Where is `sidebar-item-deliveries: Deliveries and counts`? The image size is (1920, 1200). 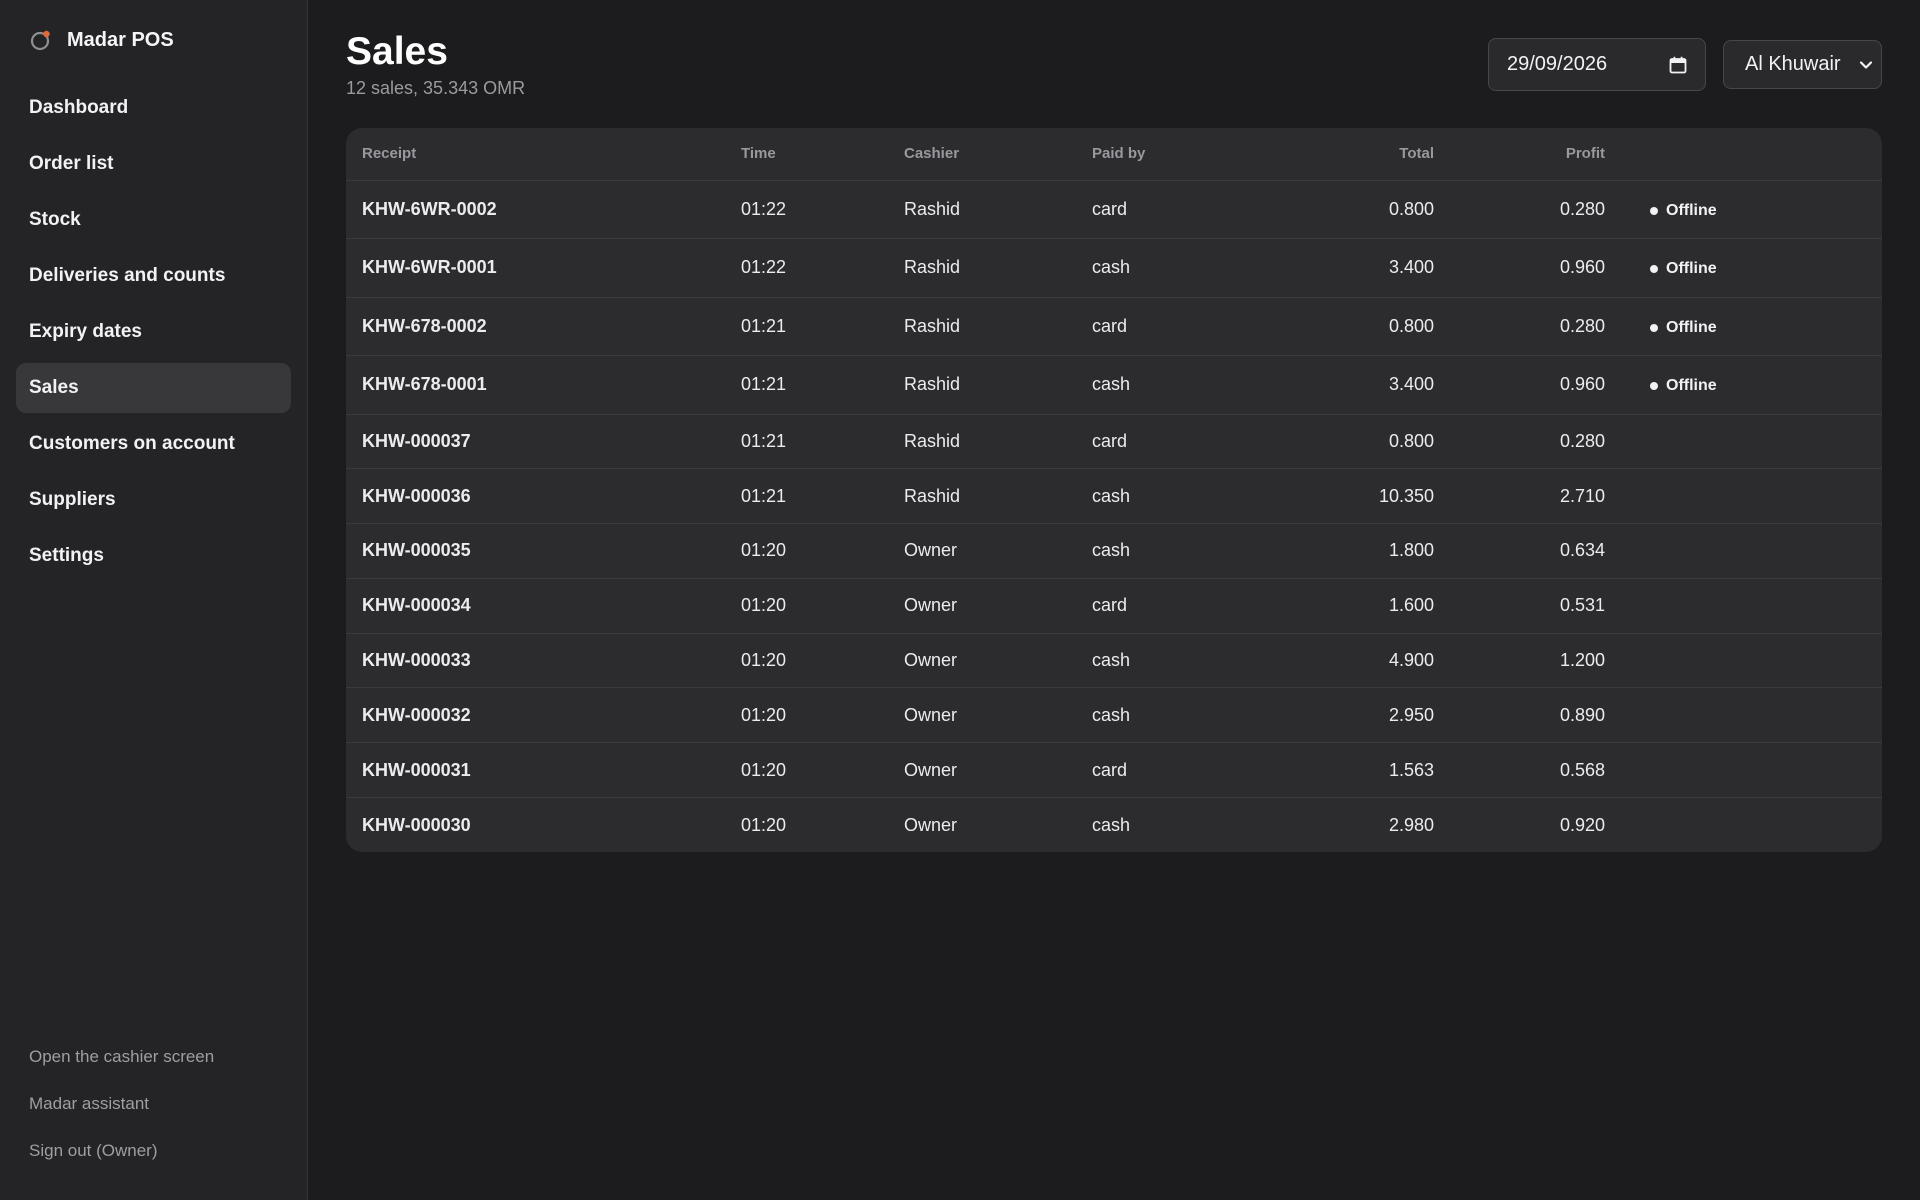 sidebar-item-deliveries: Deliveries and counts is located at coordinates (153, 276).